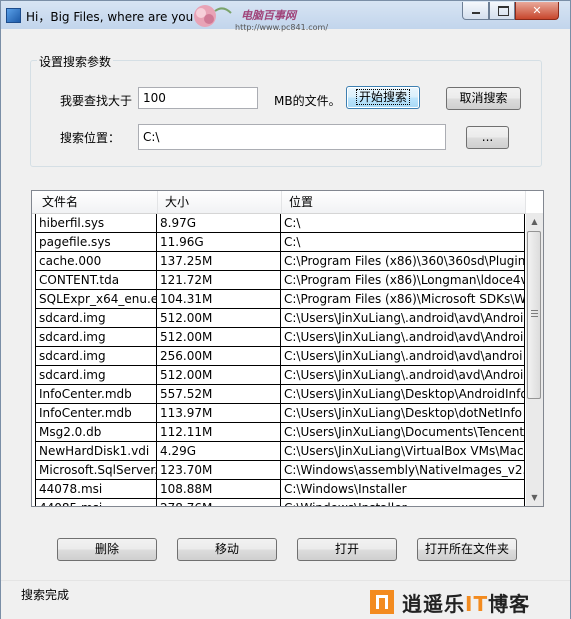  Describe the element at coordinates (292, 137) in the screenshot. I see `search-location-input: C:\` at that location.